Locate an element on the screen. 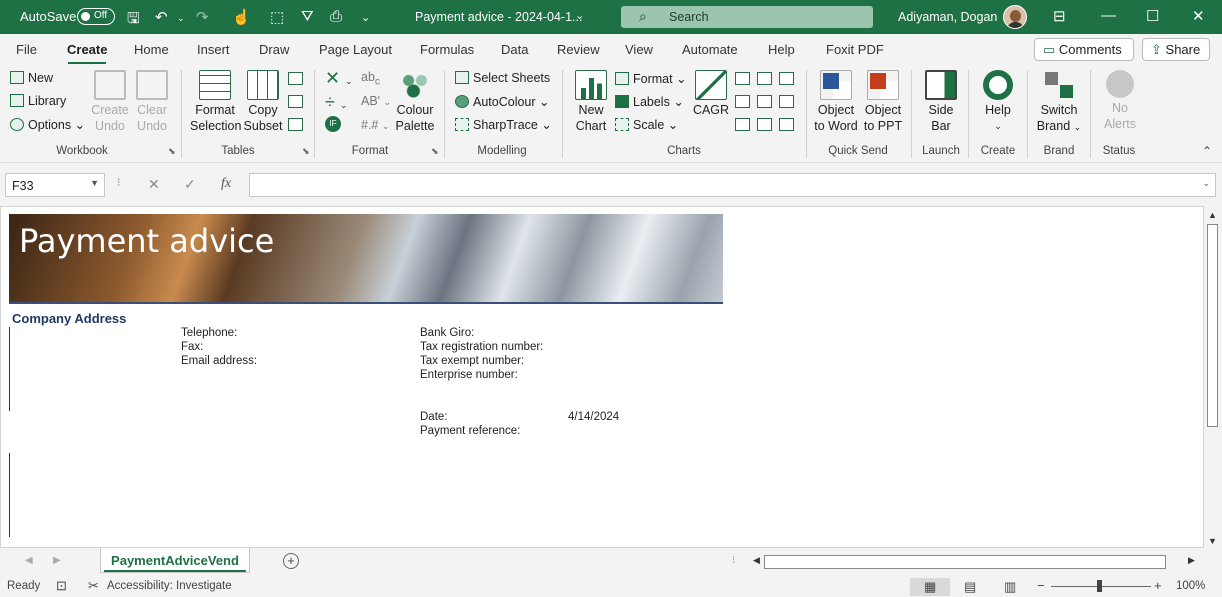 This screenshot has height=597, width=1222. cagr-button: CAGR is located at coordinates (711, 94).